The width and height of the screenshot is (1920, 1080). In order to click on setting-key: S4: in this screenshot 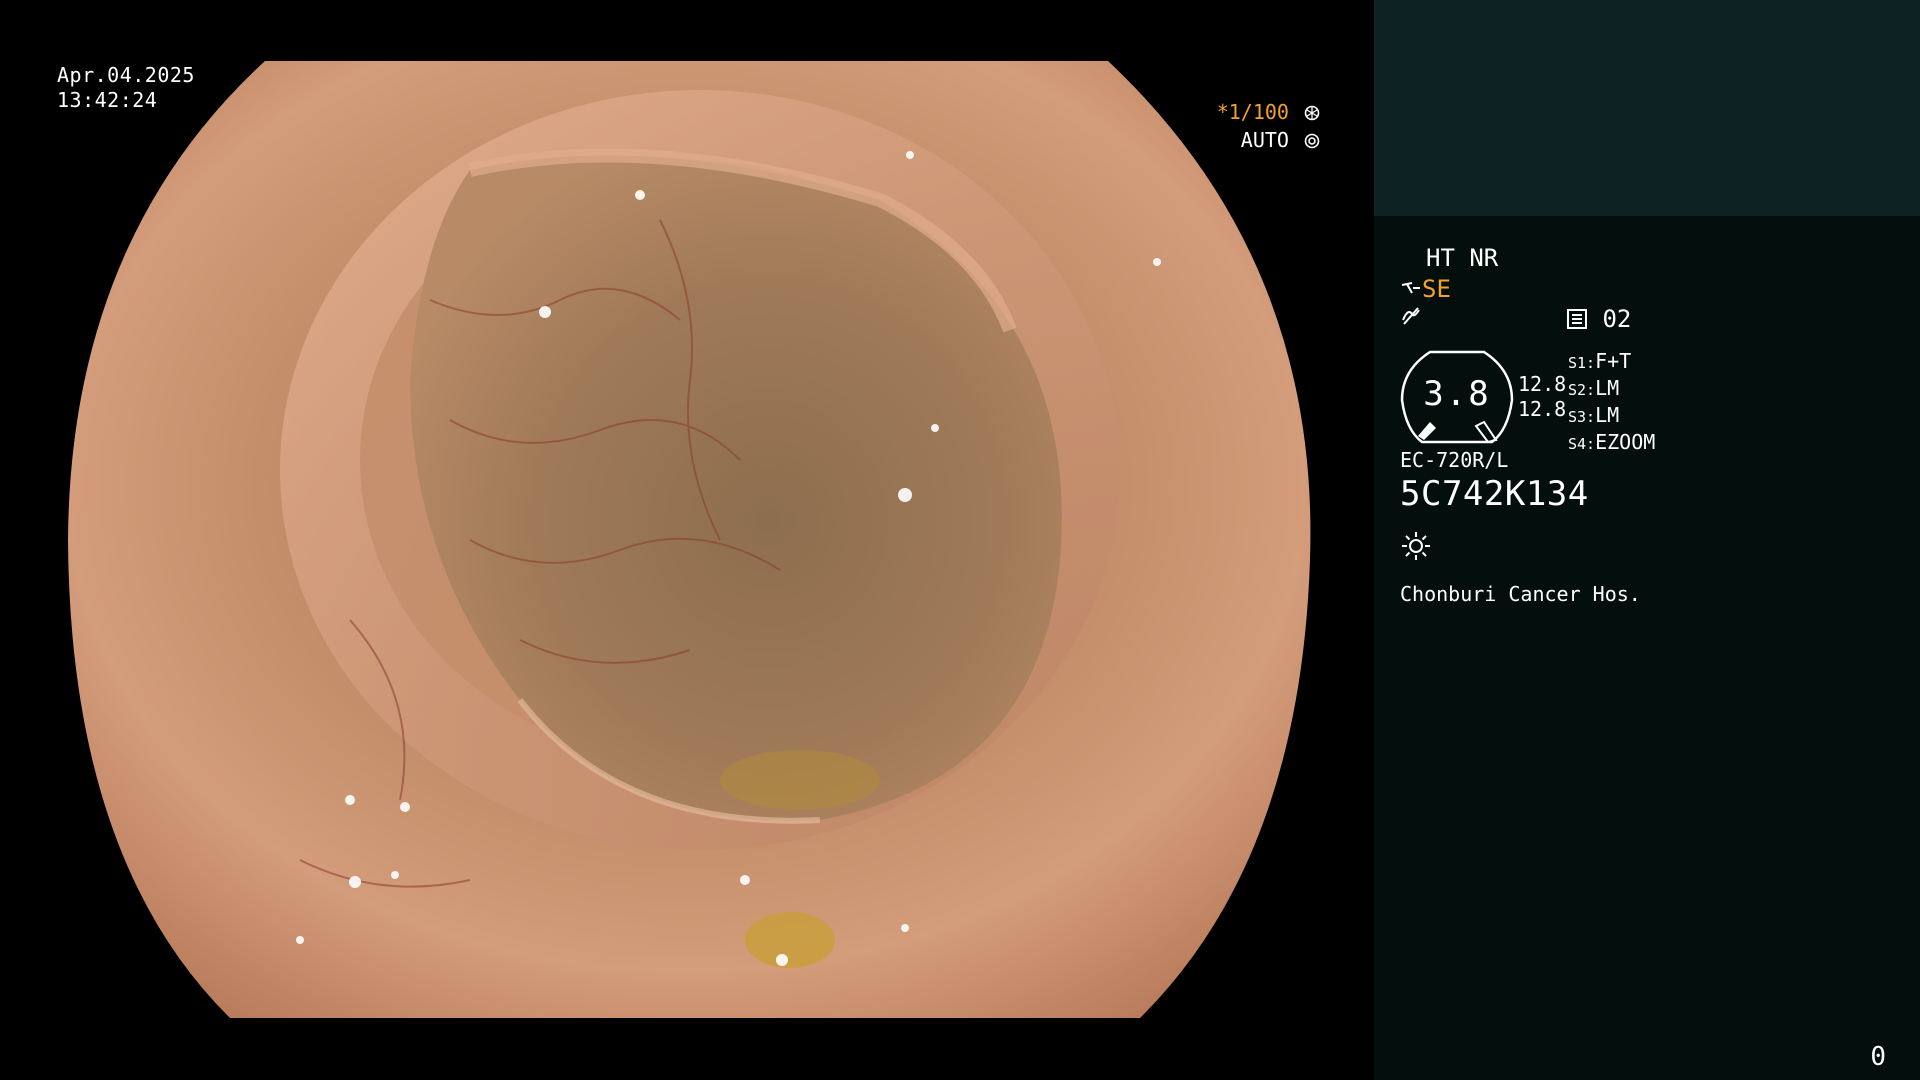, I will do `click(1582, 444)`.